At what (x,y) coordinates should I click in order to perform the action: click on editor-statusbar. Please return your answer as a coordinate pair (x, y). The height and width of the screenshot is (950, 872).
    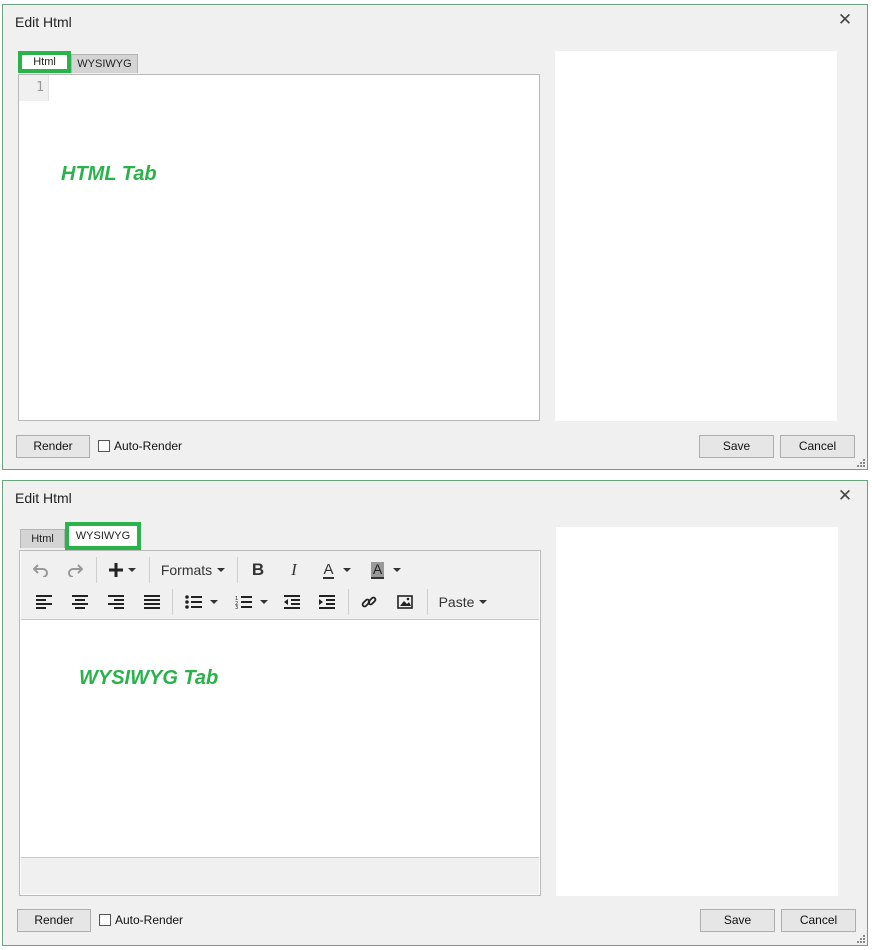
    Looking at the image, I should click on (280, 875).